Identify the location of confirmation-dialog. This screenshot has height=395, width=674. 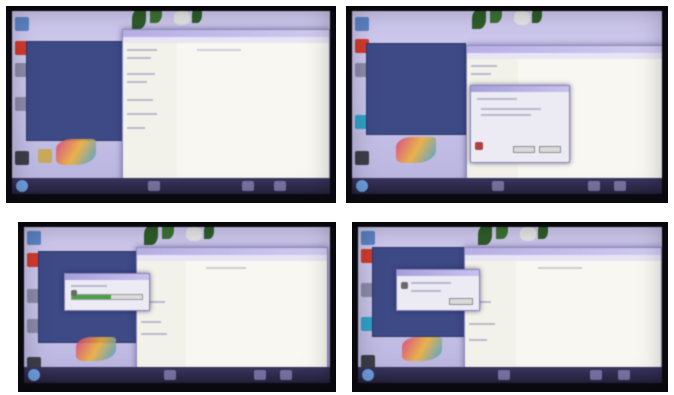
(520, 124).